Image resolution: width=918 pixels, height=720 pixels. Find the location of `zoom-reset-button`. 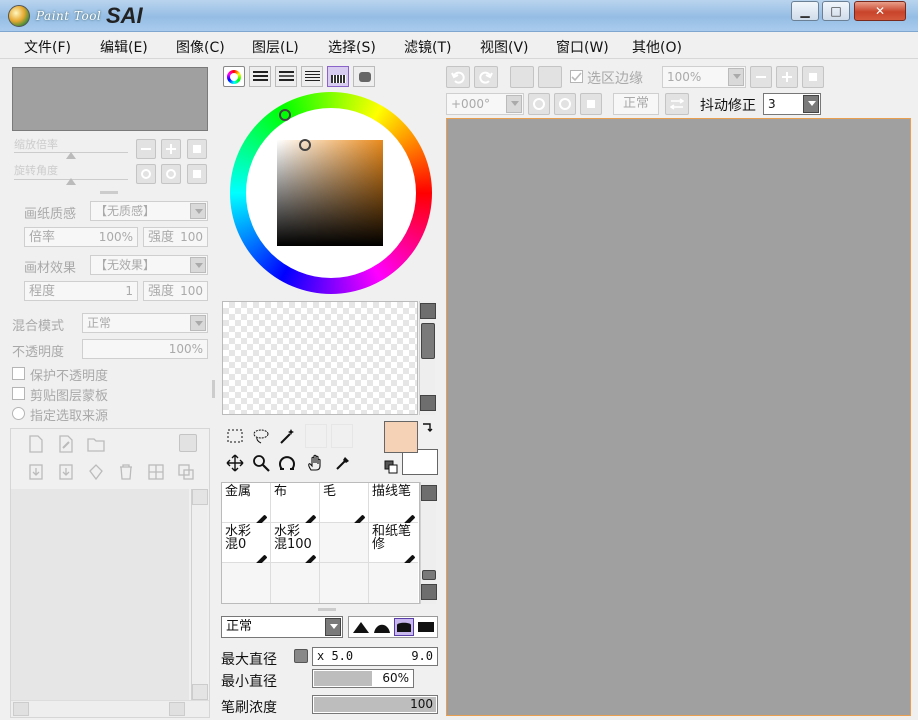

zoom-reset-button is located at coordinates (813, 77).